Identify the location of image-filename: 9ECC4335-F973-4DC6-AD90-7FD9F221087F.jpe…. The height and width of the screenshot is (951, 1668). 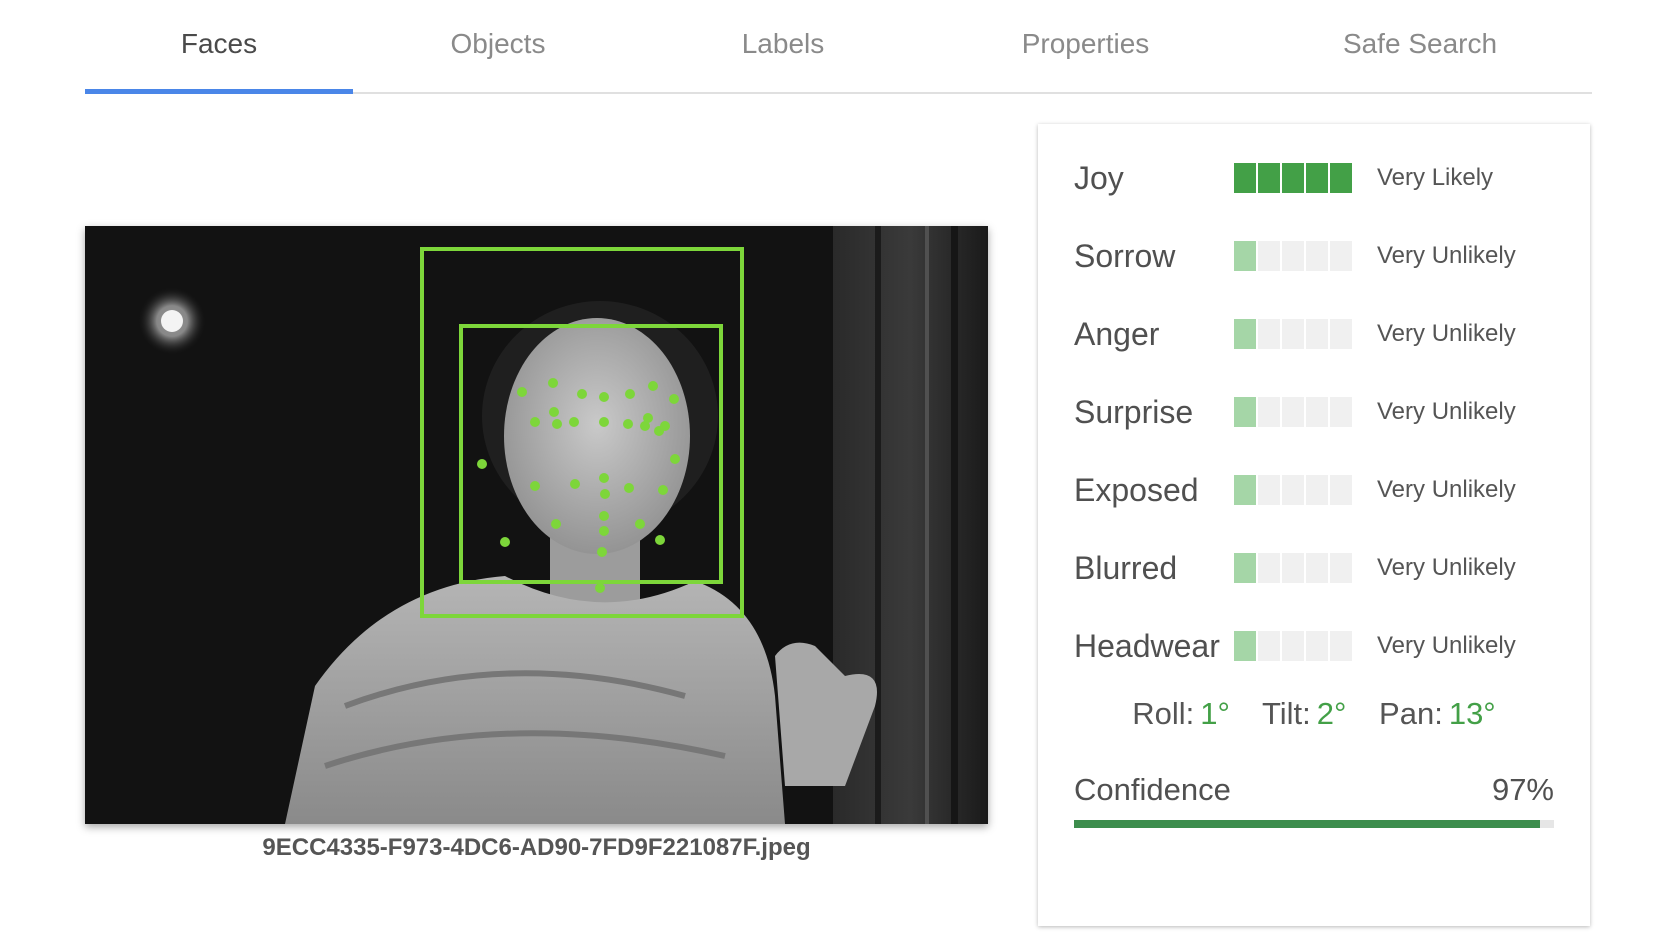
(536, 847).